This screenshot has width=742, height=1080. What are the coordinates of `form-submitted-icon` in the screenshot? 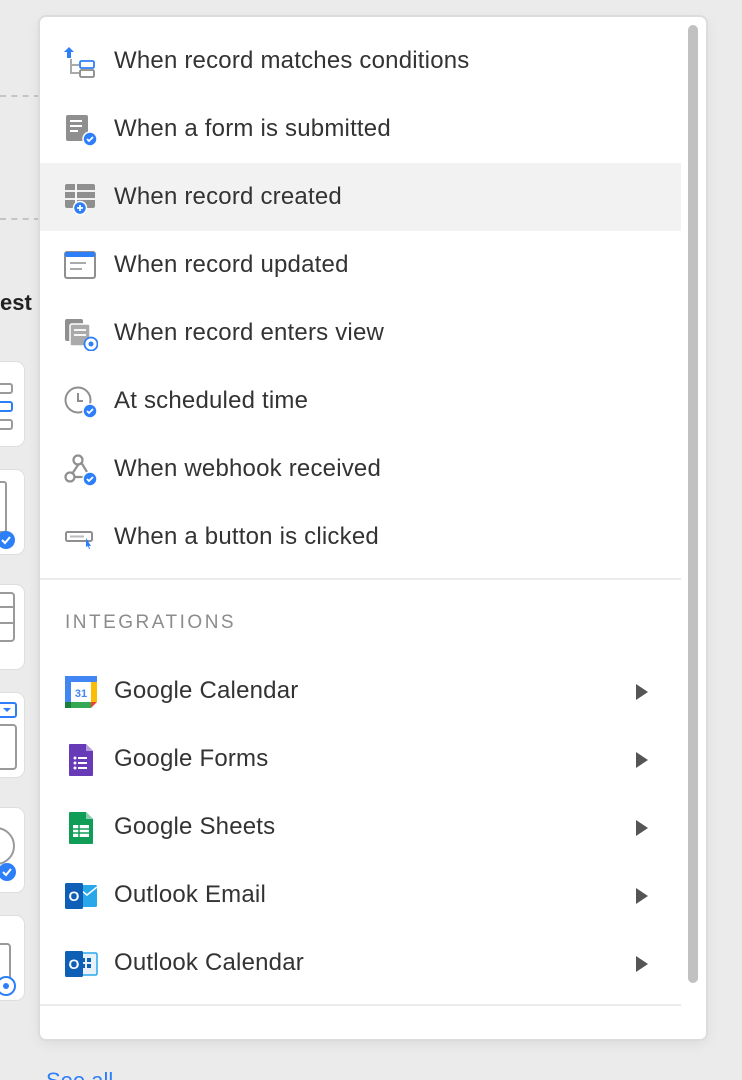 It's located at (82, 131).